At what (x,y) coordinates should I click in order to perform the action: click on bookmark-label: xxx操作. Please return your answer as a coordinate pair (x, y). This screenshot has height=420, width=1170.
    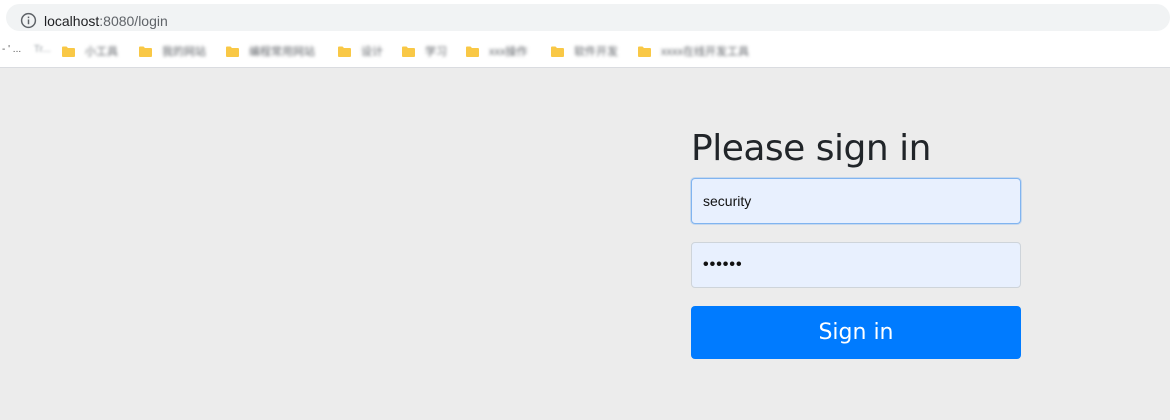
    Looking at the image, I should click on (508, 52).